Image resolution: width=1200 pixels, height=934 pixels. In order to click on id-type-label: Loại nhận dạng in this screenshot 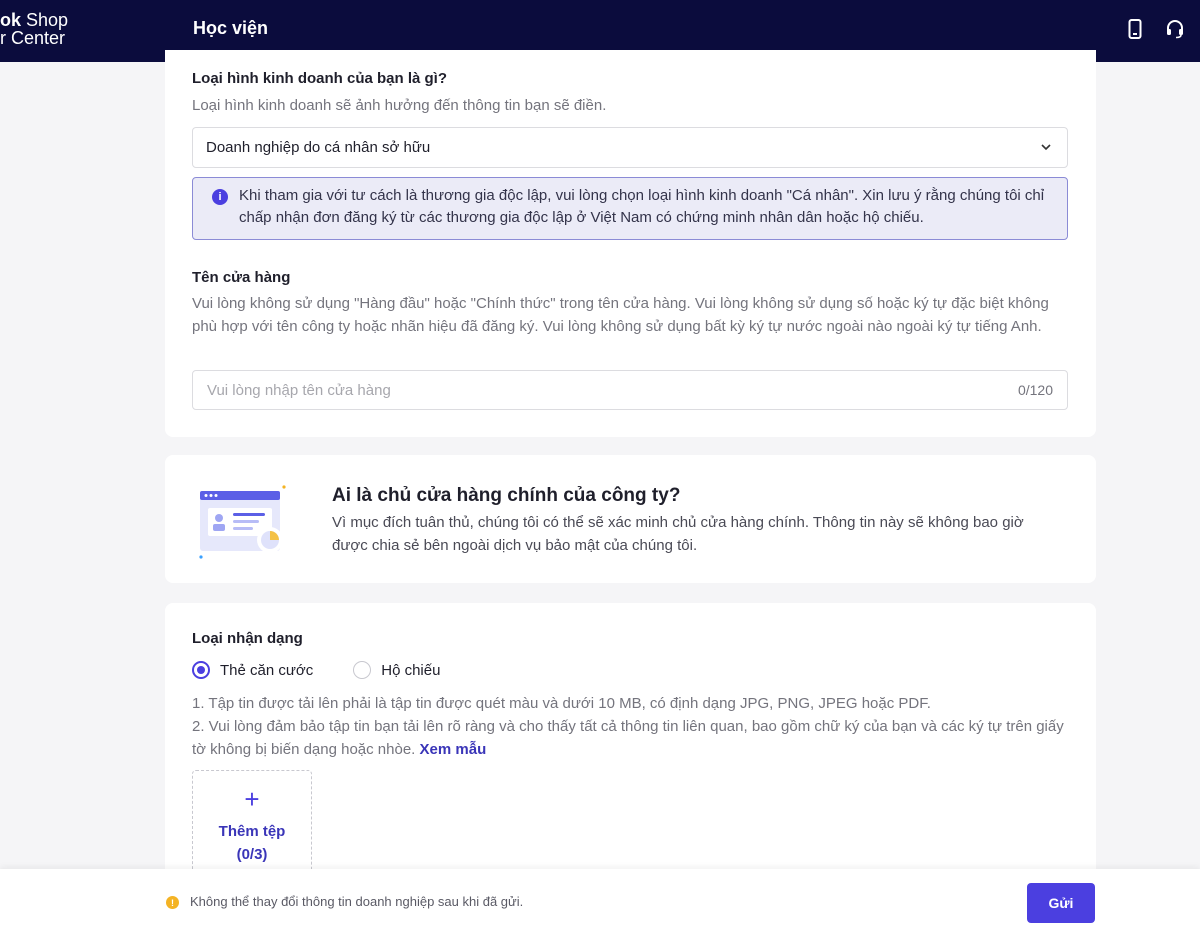, I will do `click(247, 638)`.